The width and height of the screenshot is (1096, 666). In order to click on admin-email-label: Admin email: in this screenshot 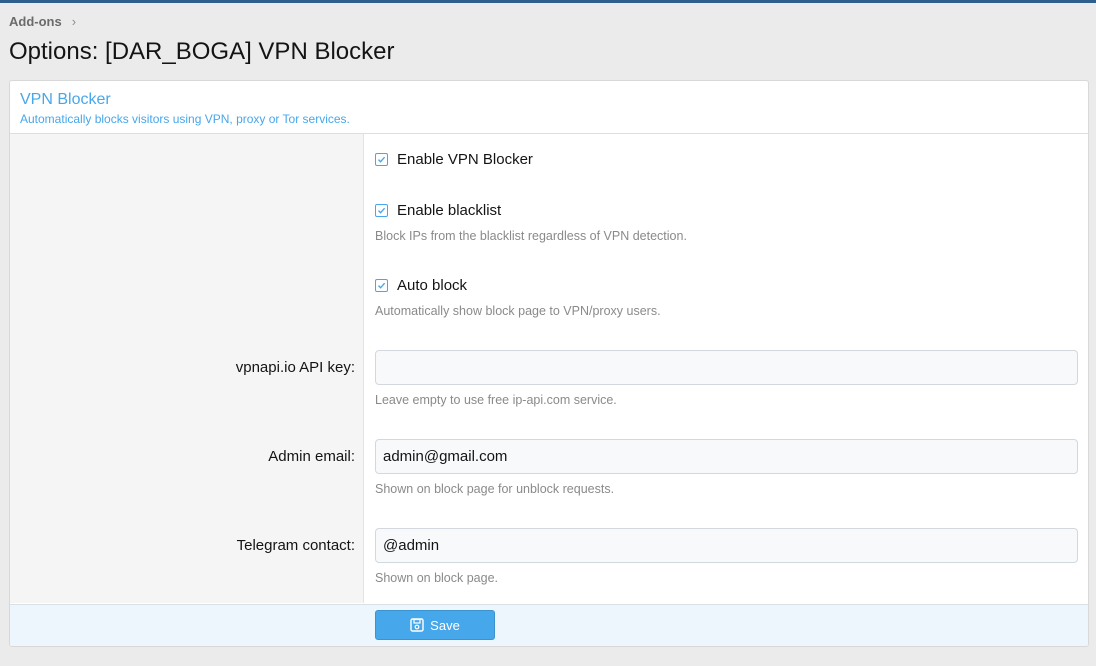, I will do `click(311, 456)`.